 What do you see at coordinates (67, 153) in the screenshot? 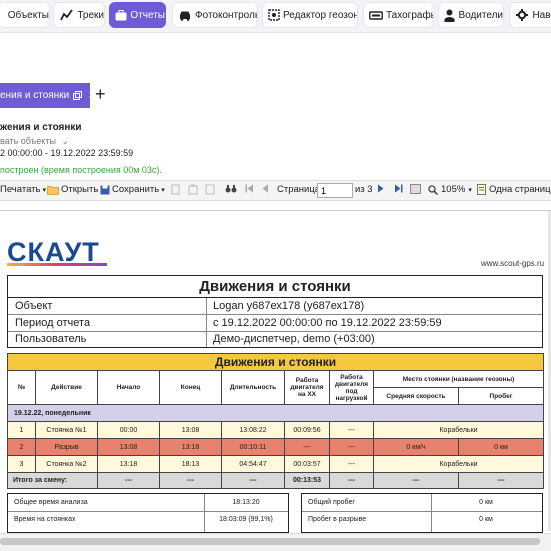
I see `report-period: 2 00:00:00 - 19.12.2022 23:59:59` at bounding box center [67, 153].